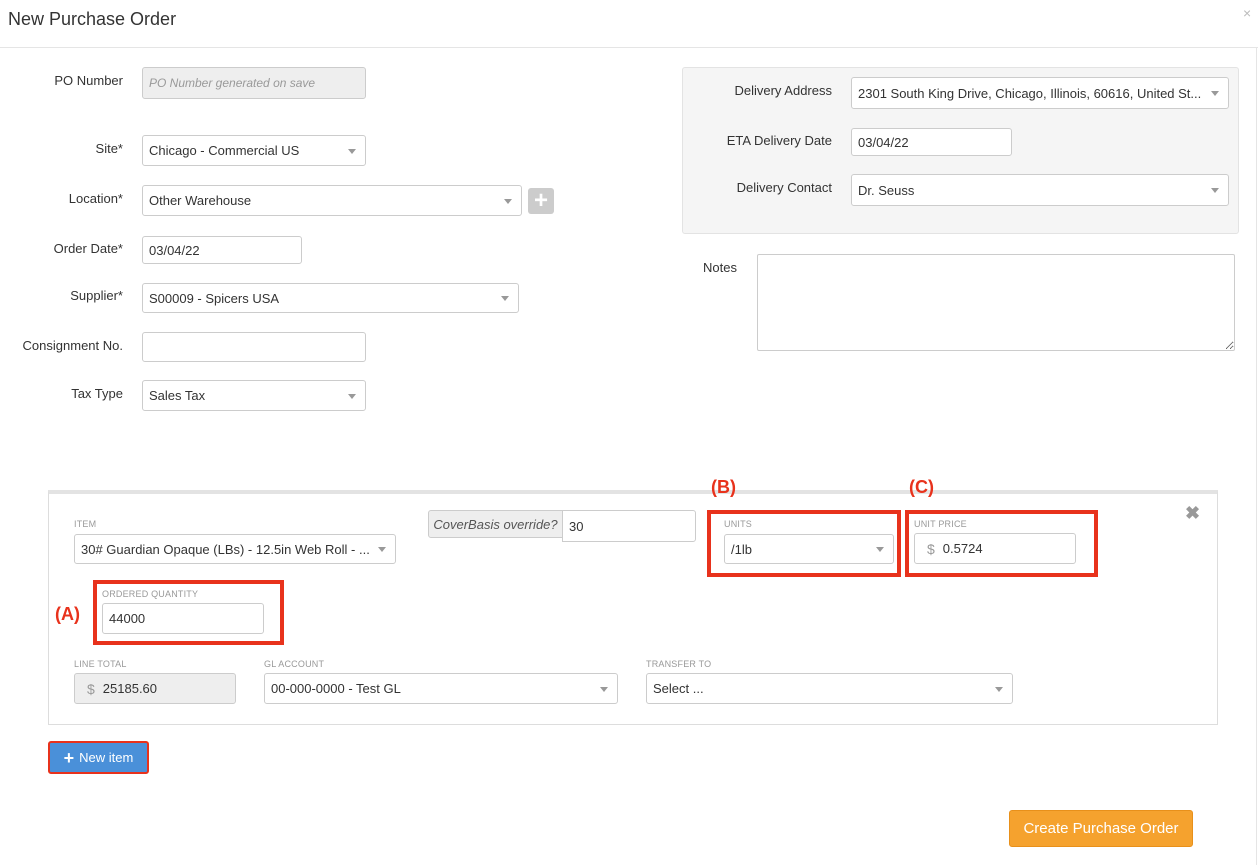 The height and width of the screenshot is (865, 1258). Describe the element at coordinates (723, 487) in the screenshot. I see `annotation-label-b: (B)` at that location.